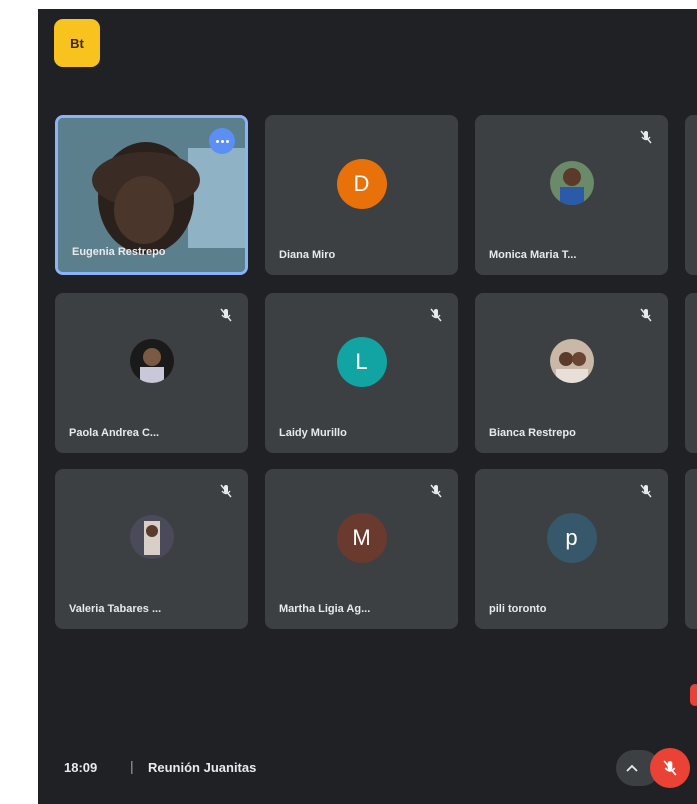 Image resolution: width=697 pixels, height=804 pixels. I want to click on avatar: D, so click(361, 184).